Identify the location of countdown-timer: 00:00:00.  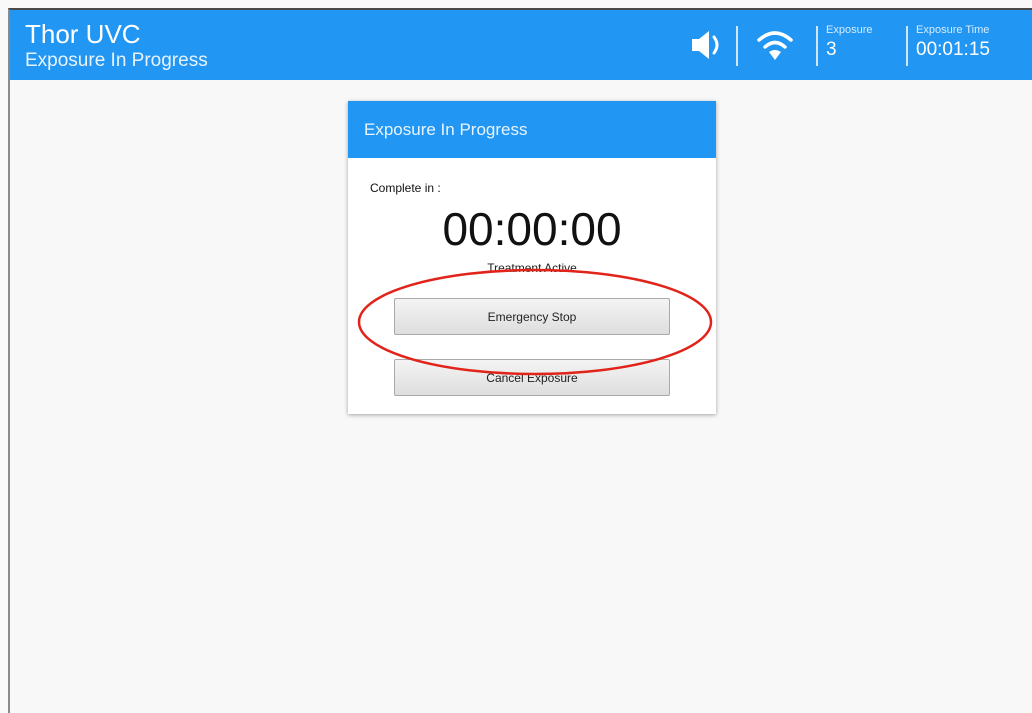
(532, 229).